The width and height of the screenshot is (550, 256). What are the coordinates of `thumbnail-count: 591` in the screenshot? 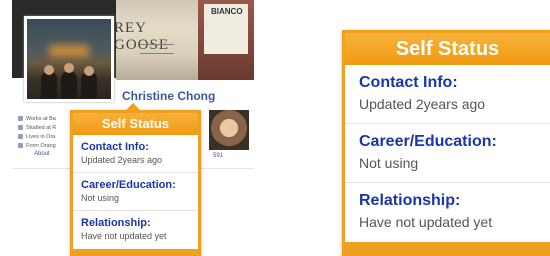 It's located at (218, 156).